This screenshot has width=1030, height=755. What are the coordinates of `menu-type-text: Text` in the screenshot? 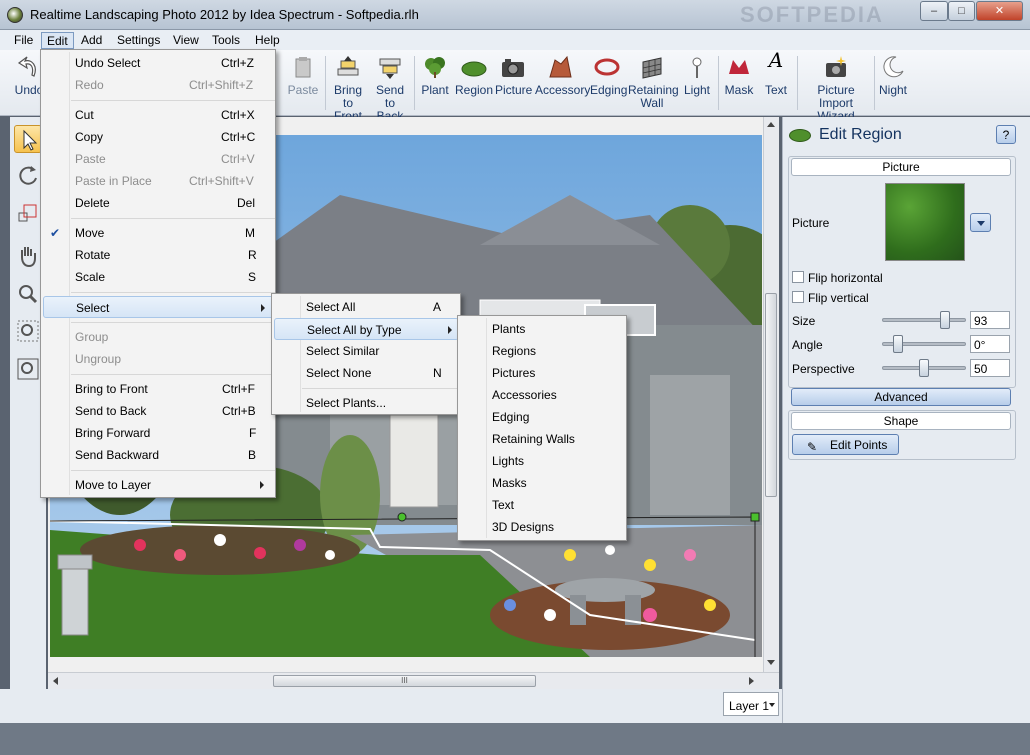 It's located at (542, 505).